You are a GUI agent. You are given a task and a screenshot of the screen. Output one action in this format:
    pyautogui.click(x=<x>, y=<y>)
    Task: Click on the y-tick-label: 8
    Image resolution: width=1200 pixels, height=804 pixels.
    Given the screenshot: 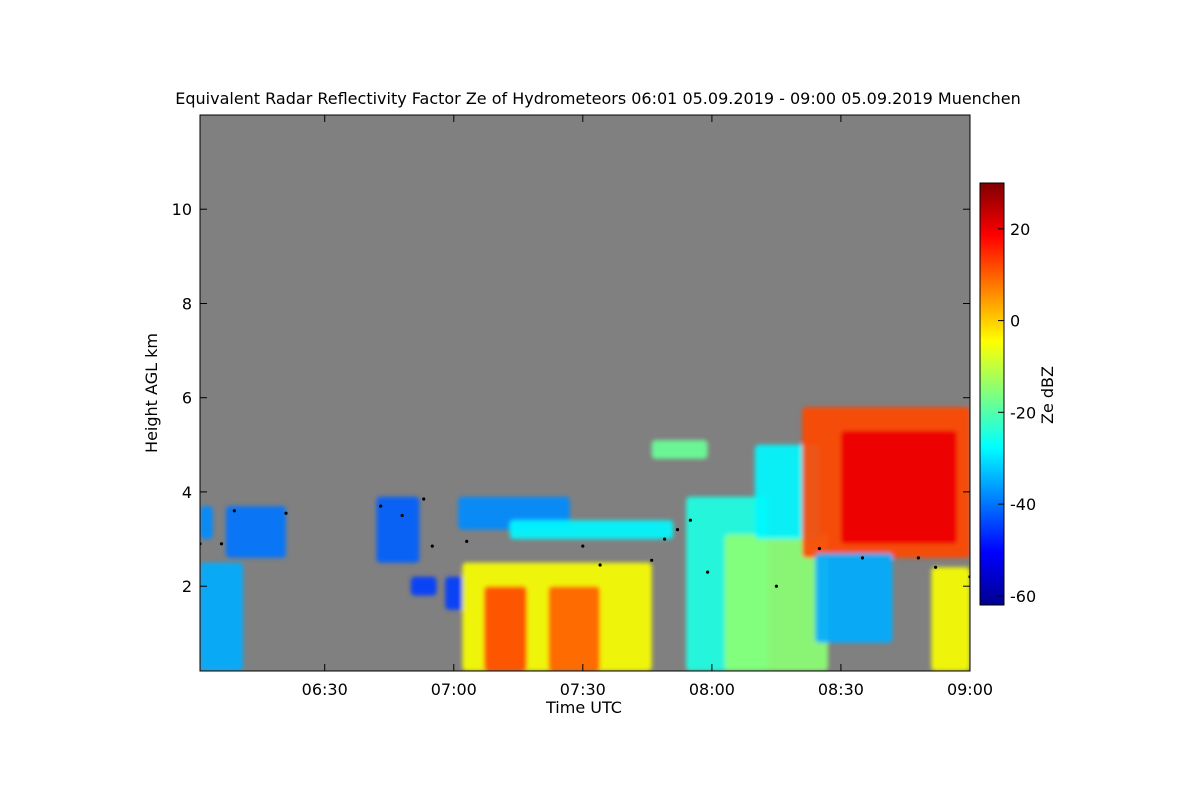 What is the action you would take?
    pyautogui.click(x=187, y=304)
    